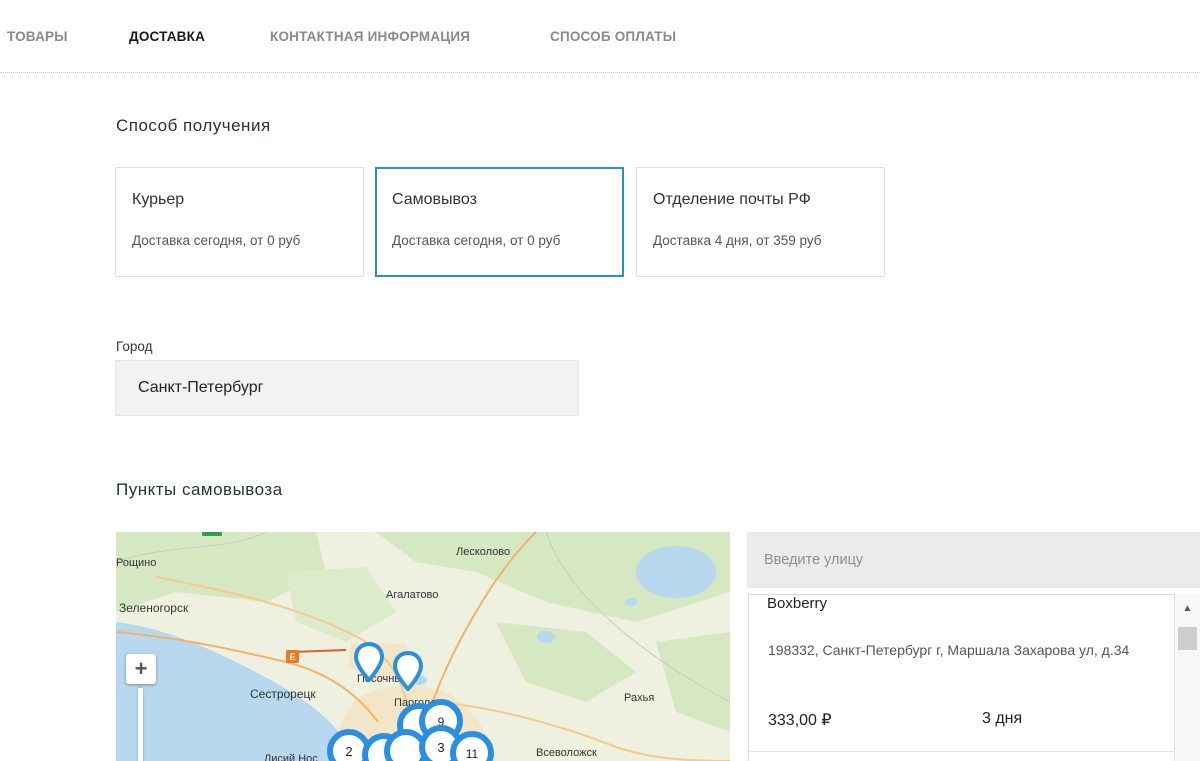  Describe the element at coordinates (600, 72) in the screenshot. I see `tabs-divider` at that location.